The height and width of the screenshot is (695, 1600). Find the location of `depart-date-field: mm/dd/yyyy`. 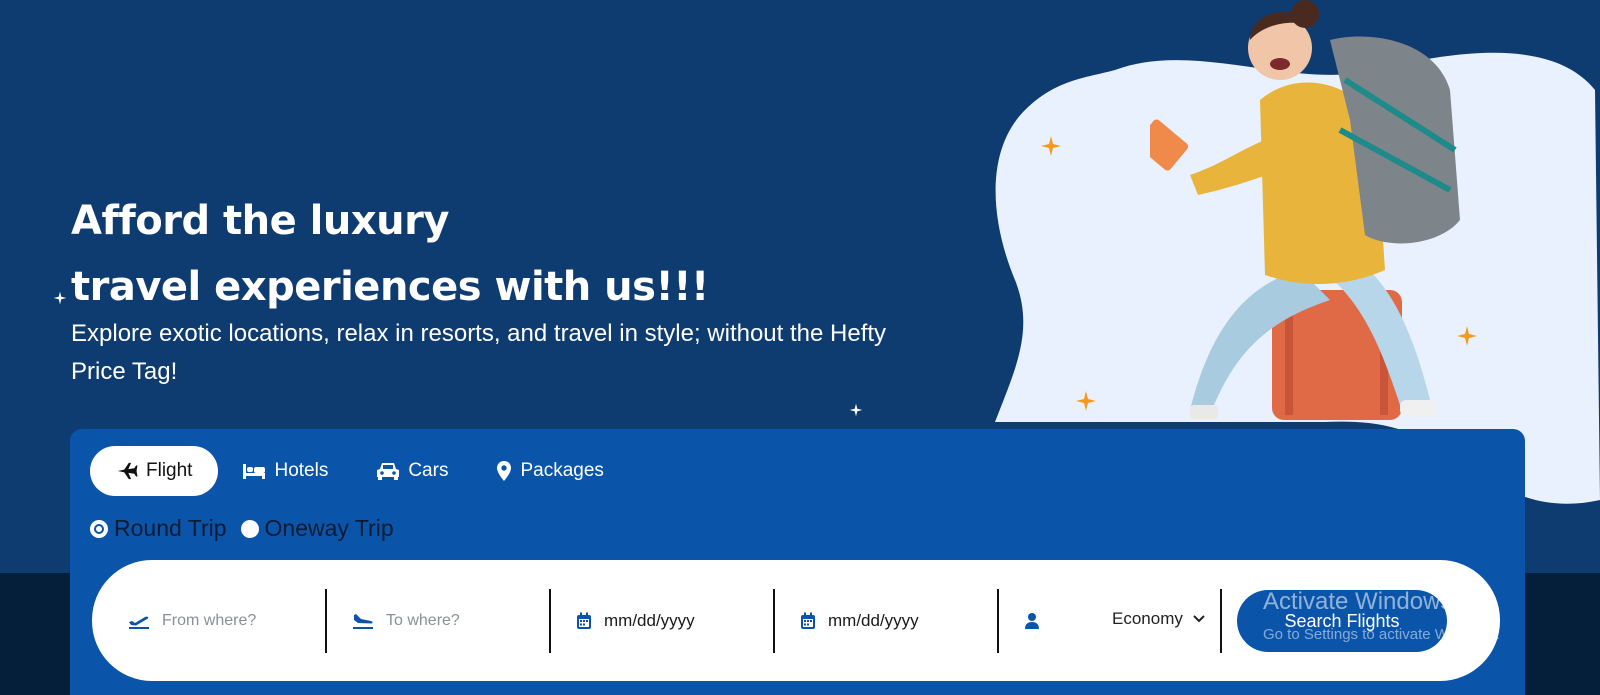

depart-date-field: mm/dd/yyyy is located at coordinates (635, 621).